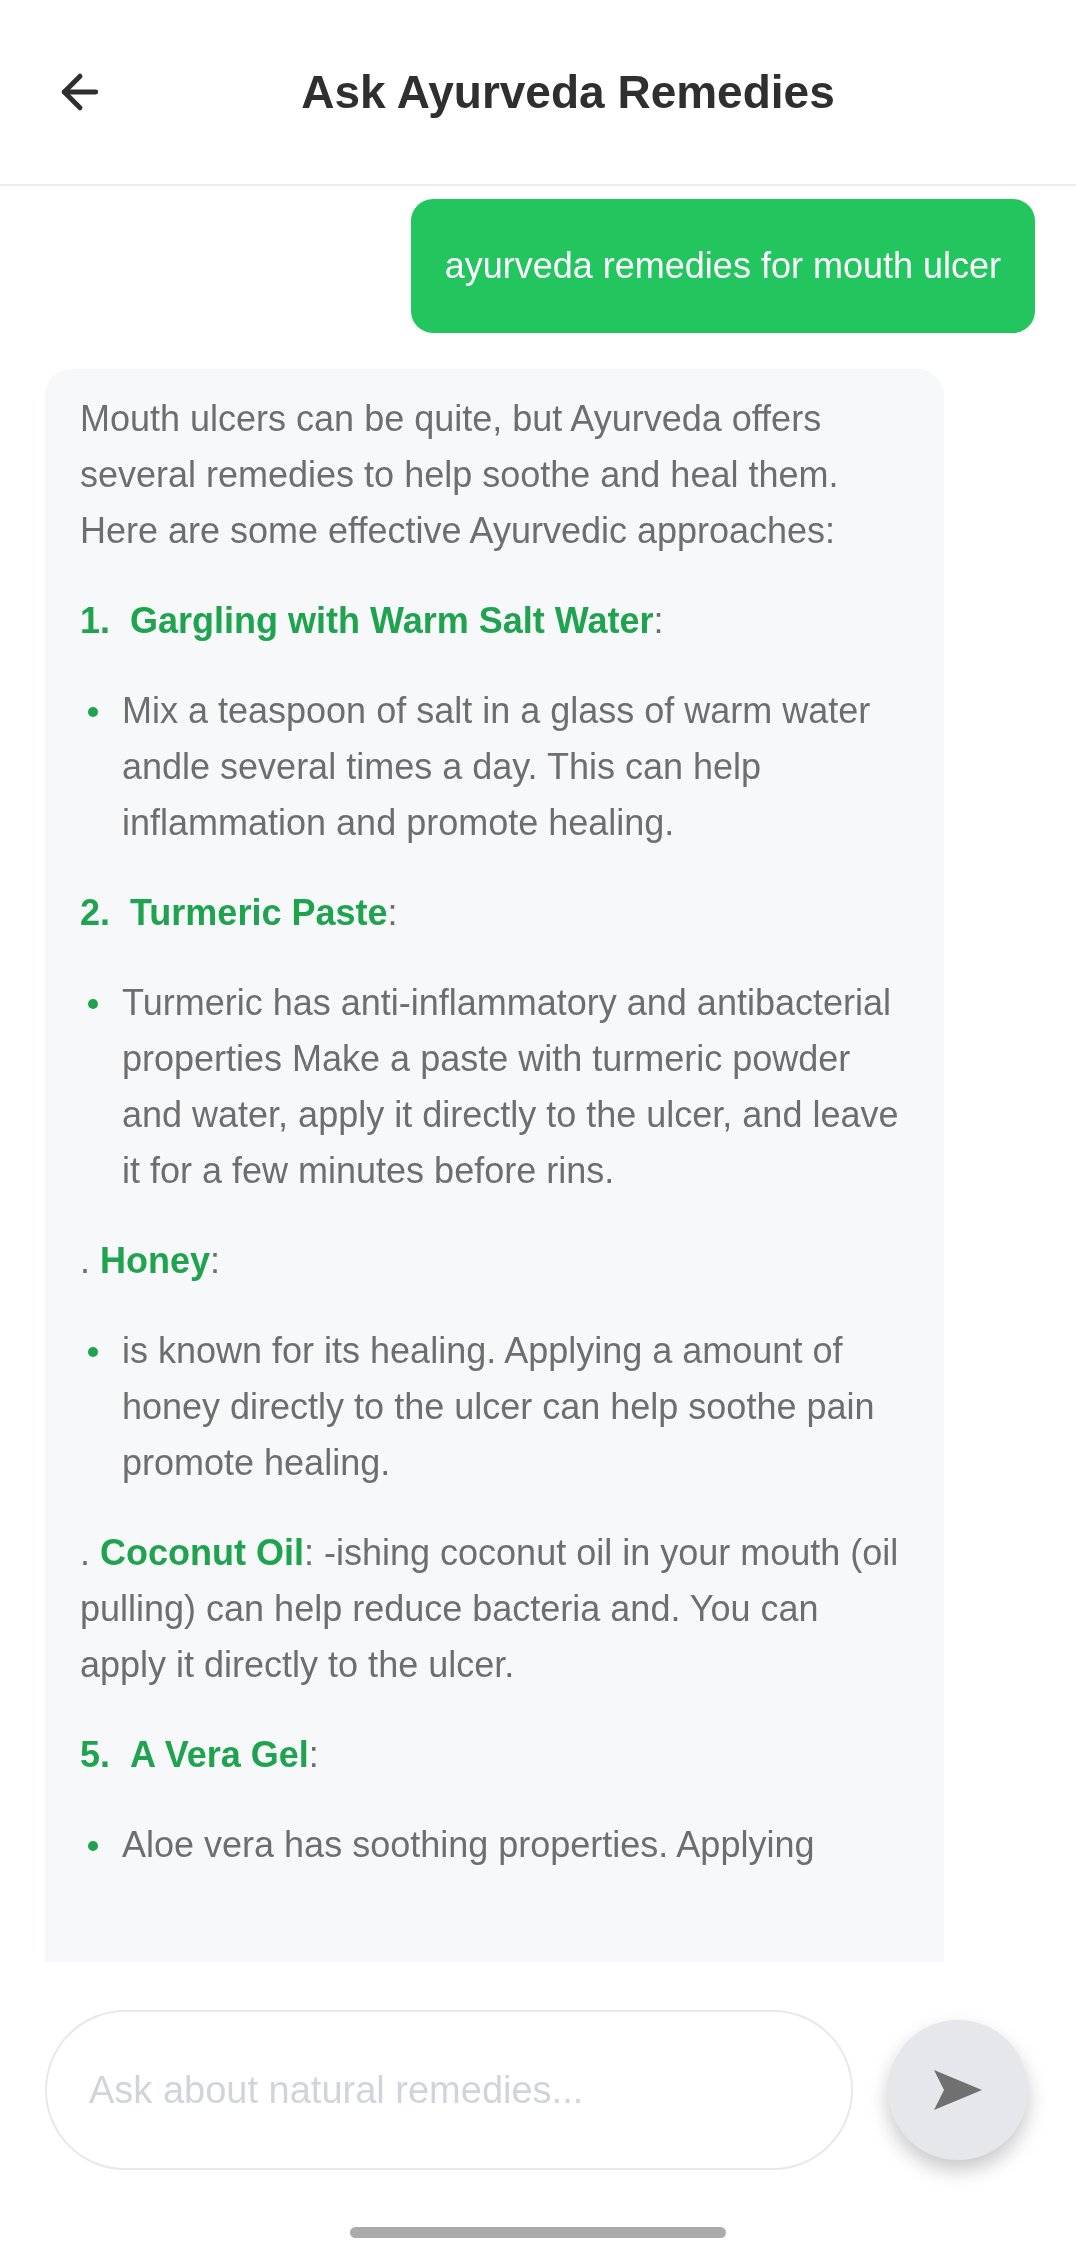 The width and height of the screenshot is (1076, 2262). What do you see at coordinates (511, 1087) in the screenshot?
I see `bullet-text: Turmeric has anti-inflammatory and antibacterial properties Make a paste with turmeric powder and water, apply it directly to the ulcer, and leave it for a few minutes before rins.` at bounding box center [511, 1087].